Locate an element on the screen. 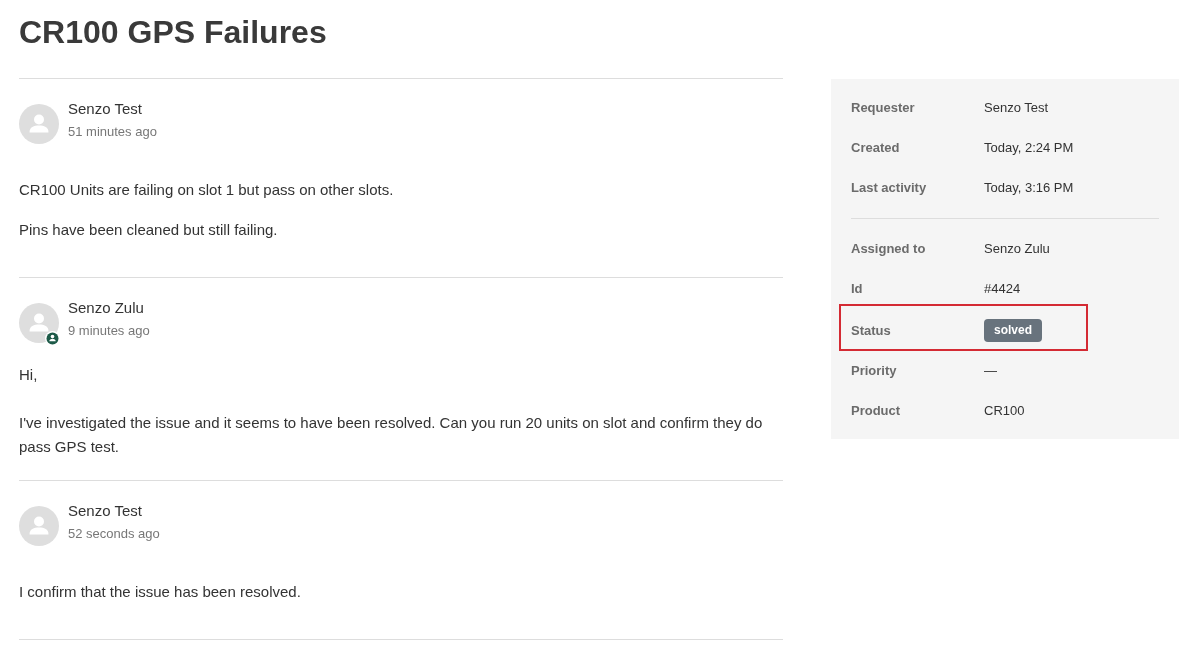 The image size is (1194, 648). comment-author: Senzo Zulu is located at coordinates (106, 308).